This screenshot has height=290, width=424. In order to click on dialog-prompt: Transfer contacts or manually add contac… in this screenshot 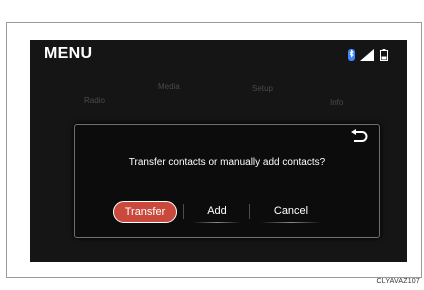, I will do `click(227, 162)`.